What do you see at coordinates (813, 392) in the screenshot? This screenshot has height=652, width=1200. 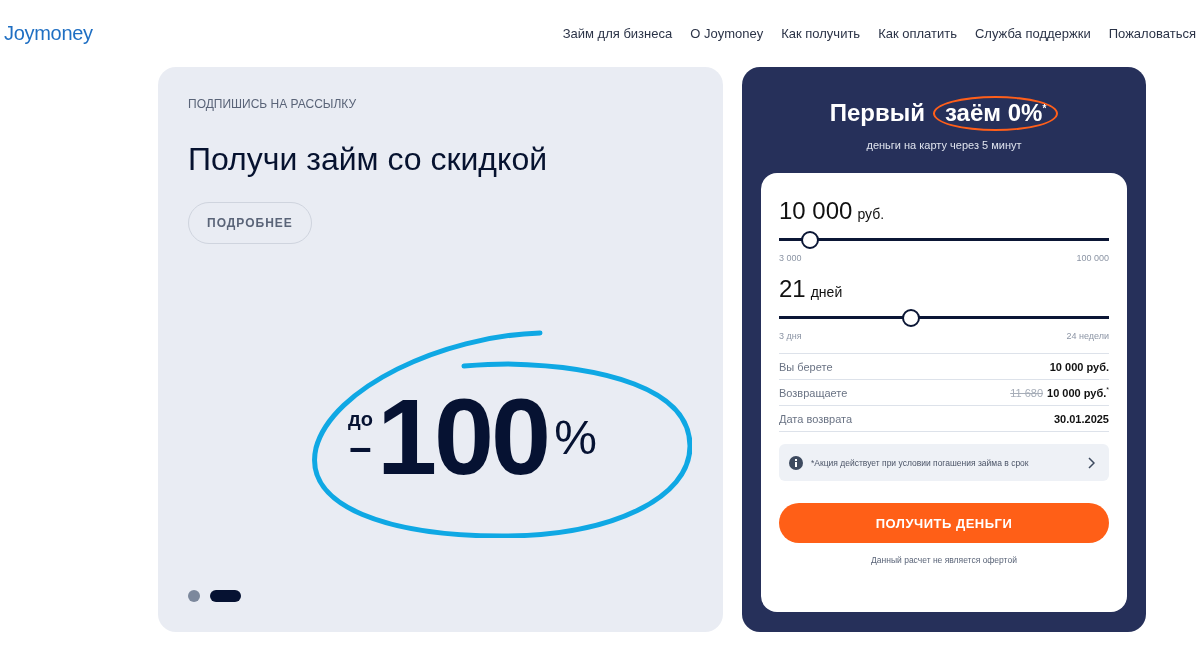 I see `summary-label: Возвращаете` at bounding box center [813, 392].